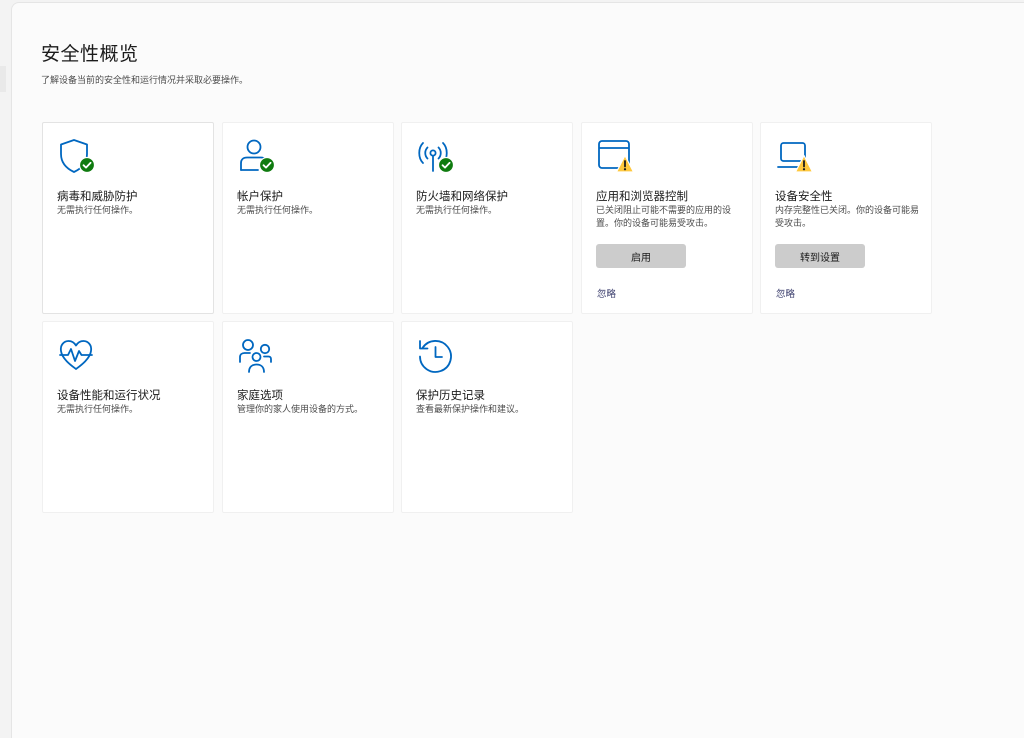  Describe the element at coordinates (642, 196) in the screenshot. I see `card-title: 应用和浏览器控制` at that location.